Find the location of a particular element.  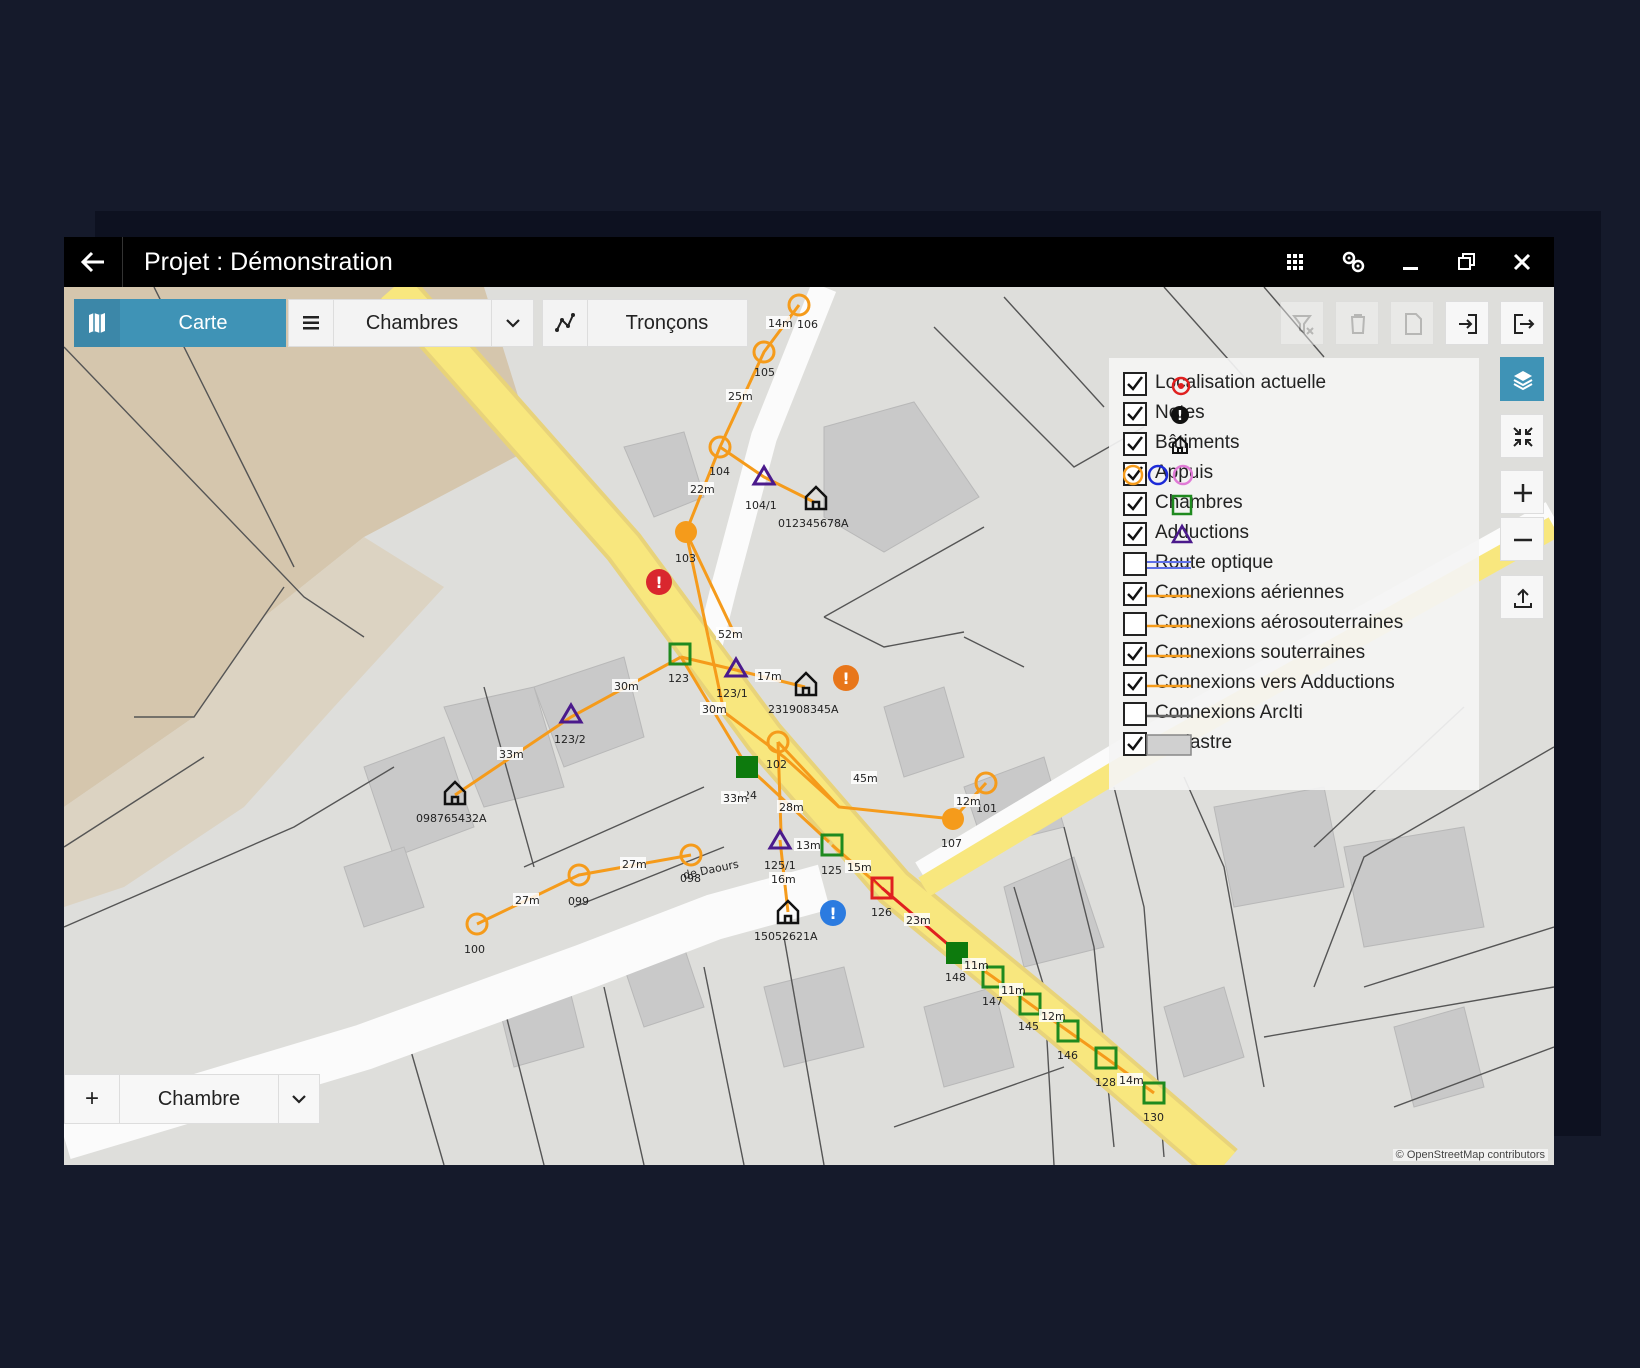

title-separator is located at coordinates (122, 262).